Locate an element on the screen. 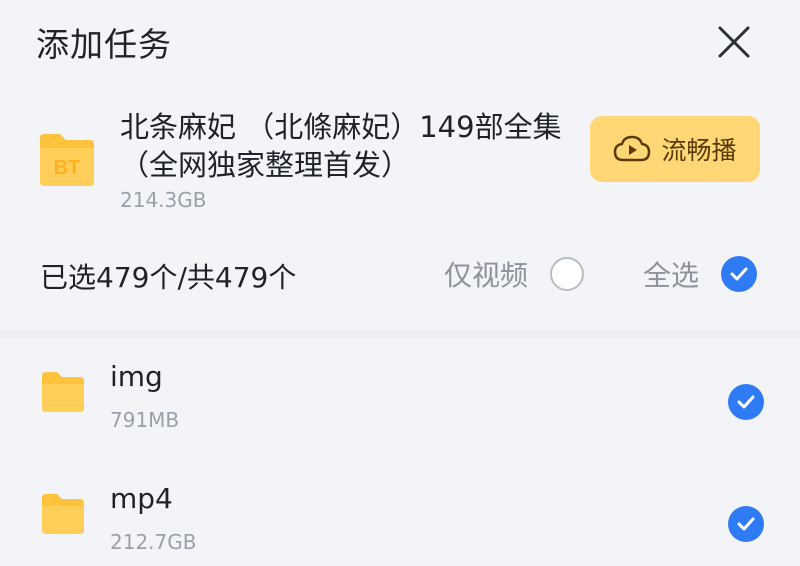 The height and width of the screenshot is (566, 800). bt-folder-icon: BT is located at coordinates (67, 159).